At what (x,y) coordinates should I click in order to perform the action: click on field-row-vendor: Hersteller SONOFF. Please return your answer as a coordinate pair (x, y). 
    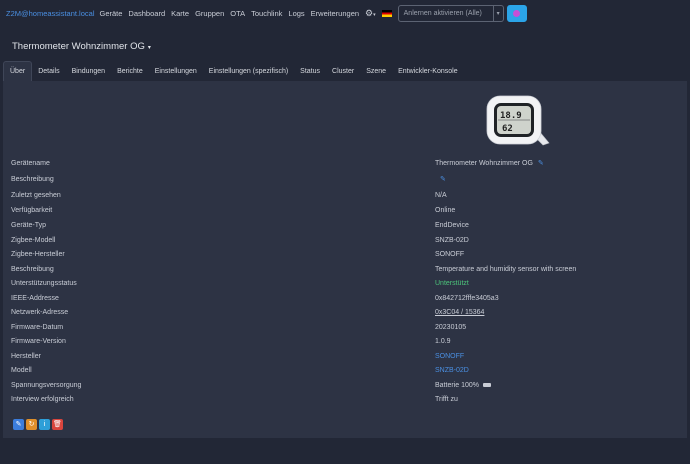
    Looking at the image, I should click on (345, 357).